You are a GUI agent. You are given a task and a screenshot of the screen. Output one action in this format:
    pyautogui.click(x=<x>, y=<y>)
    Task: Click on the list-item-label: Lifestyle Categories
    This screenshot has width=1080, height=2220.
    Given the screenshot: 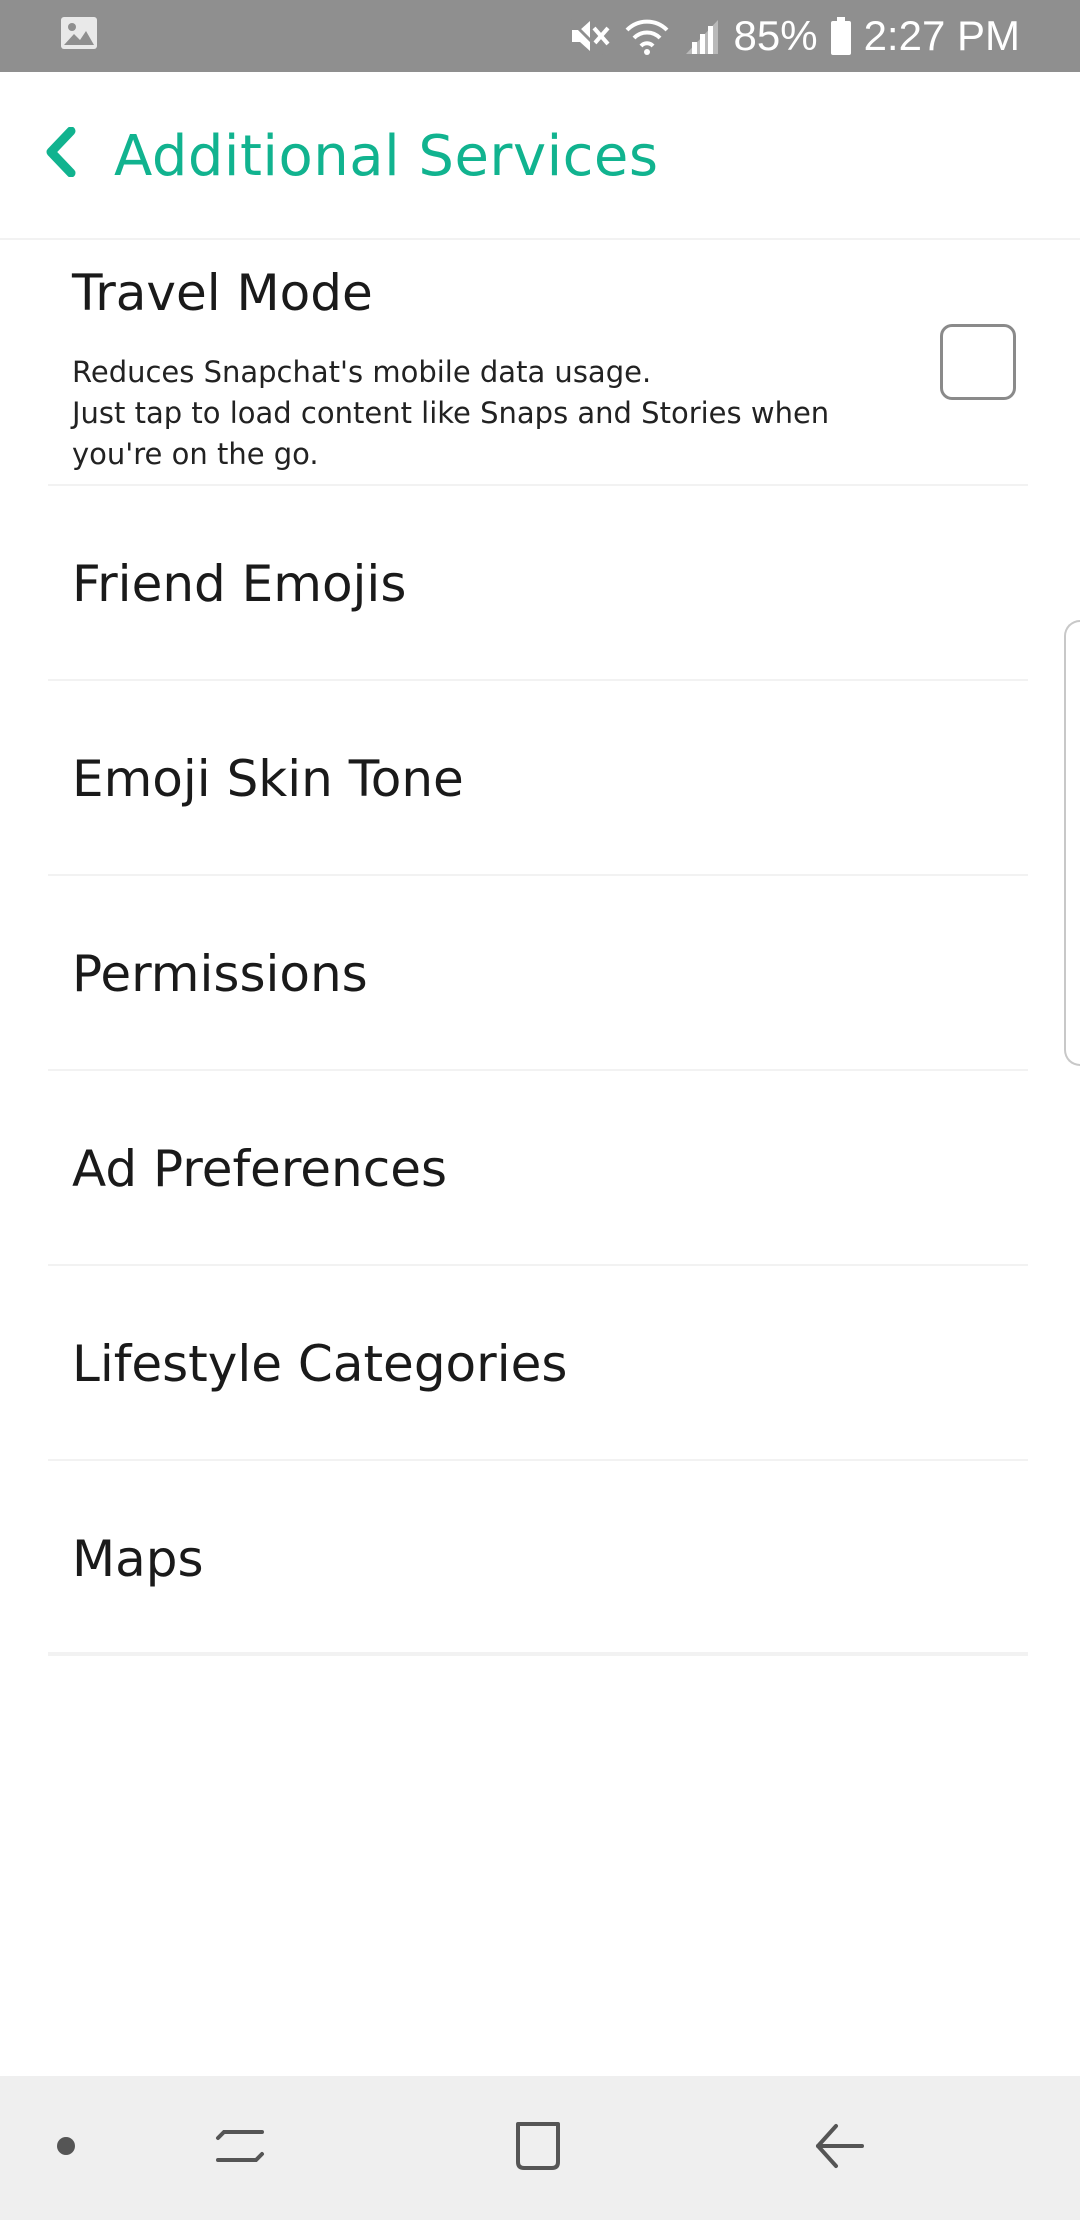 What is the action you would take?
    pyautogui.click(x=320, y=1363)
    